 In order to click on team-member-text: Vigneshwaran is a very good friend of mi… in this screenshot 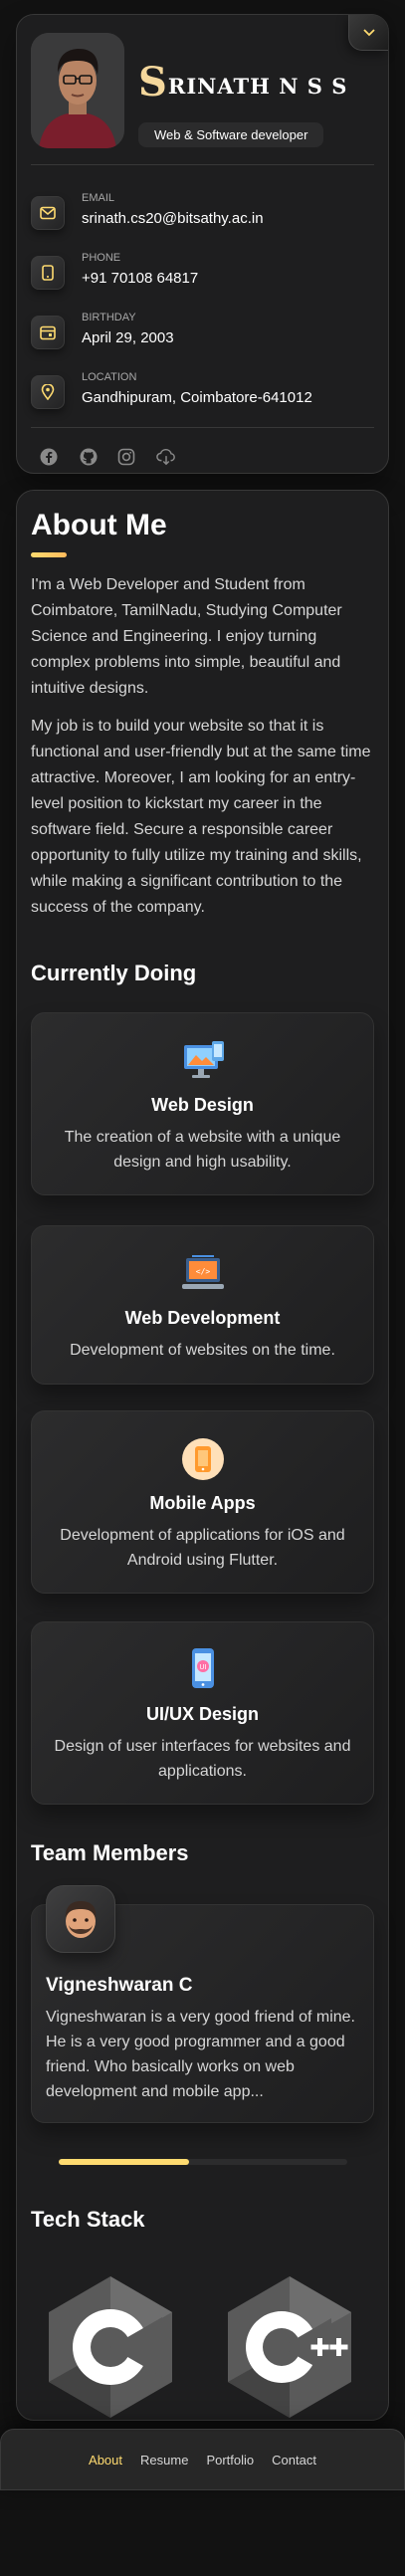, I will do `click(200, 2054)`.